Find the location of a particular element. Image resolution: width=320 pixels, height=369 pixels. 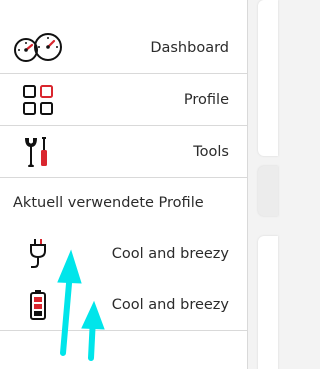

sidebar-item-tools: Tools is located at coordinates (123, 152).